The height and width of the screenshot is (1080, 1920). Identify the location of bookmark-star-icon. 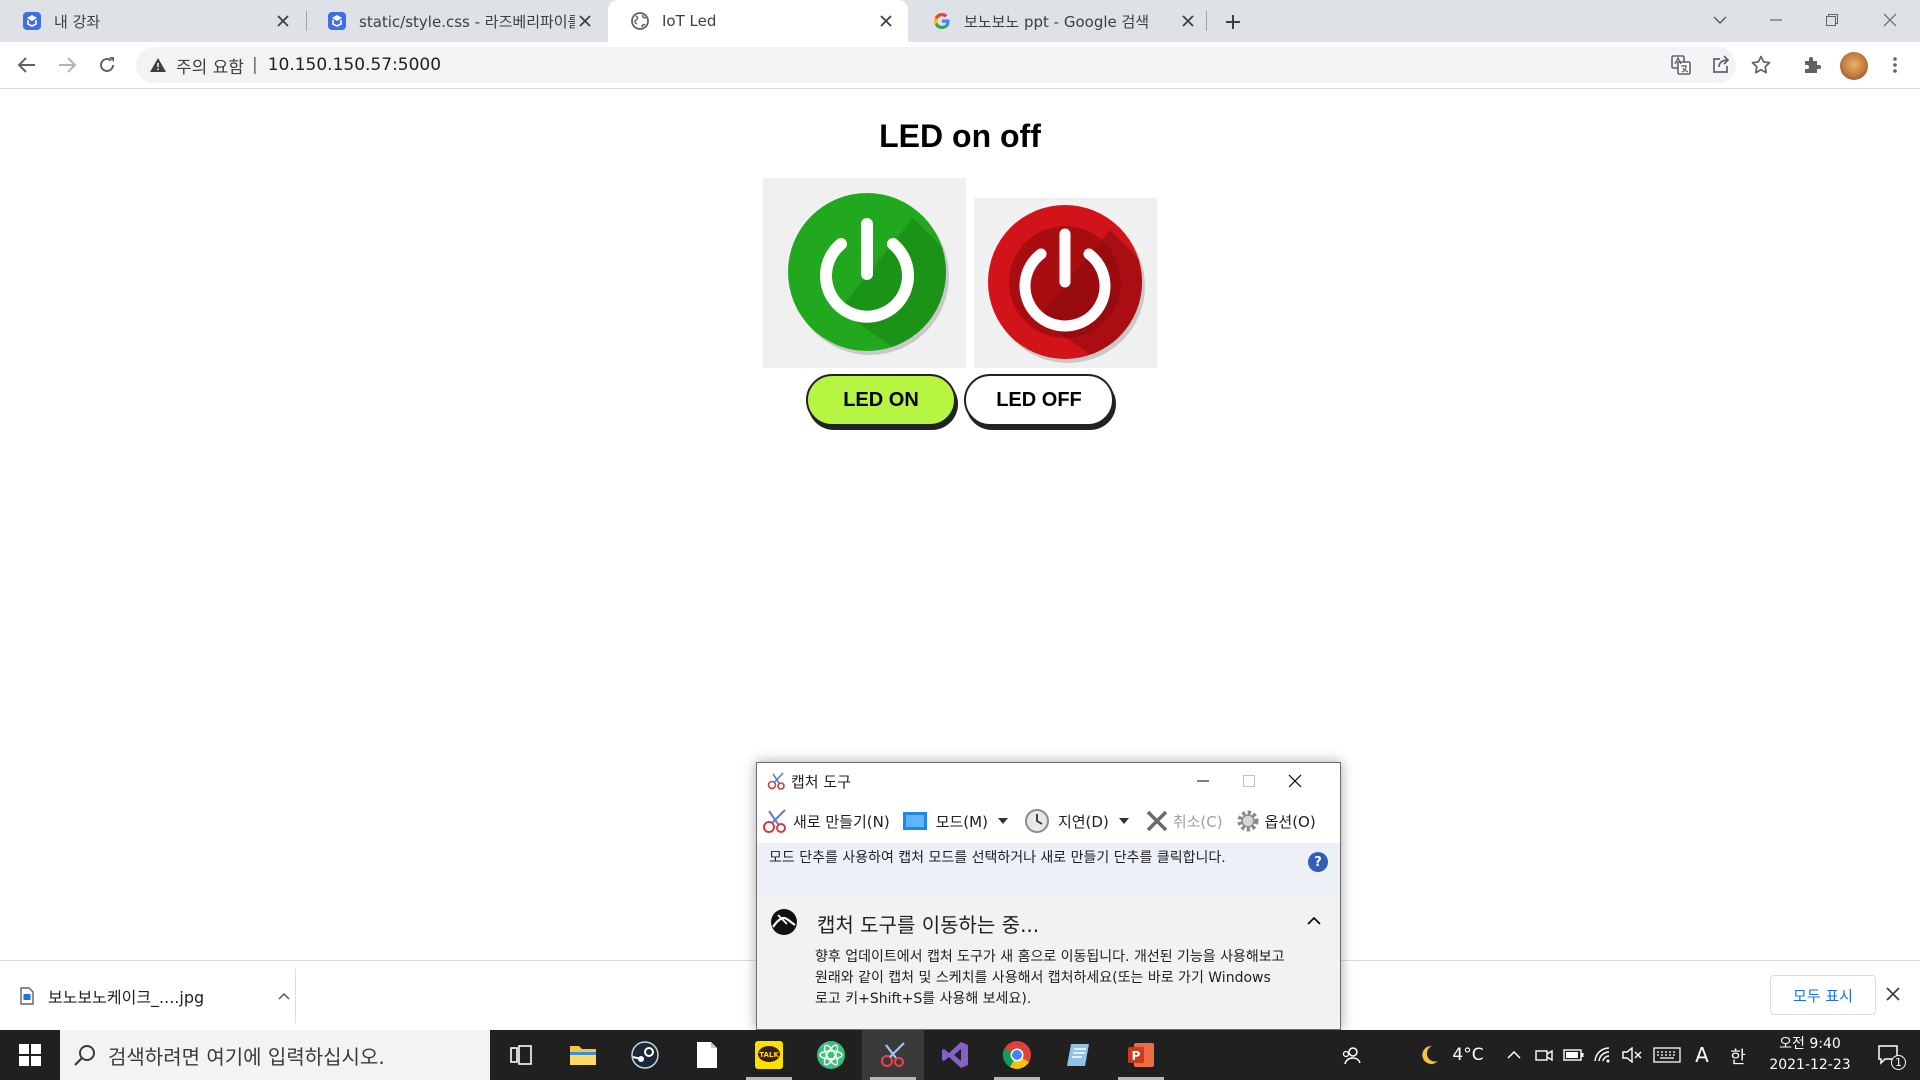
(1761, 65).